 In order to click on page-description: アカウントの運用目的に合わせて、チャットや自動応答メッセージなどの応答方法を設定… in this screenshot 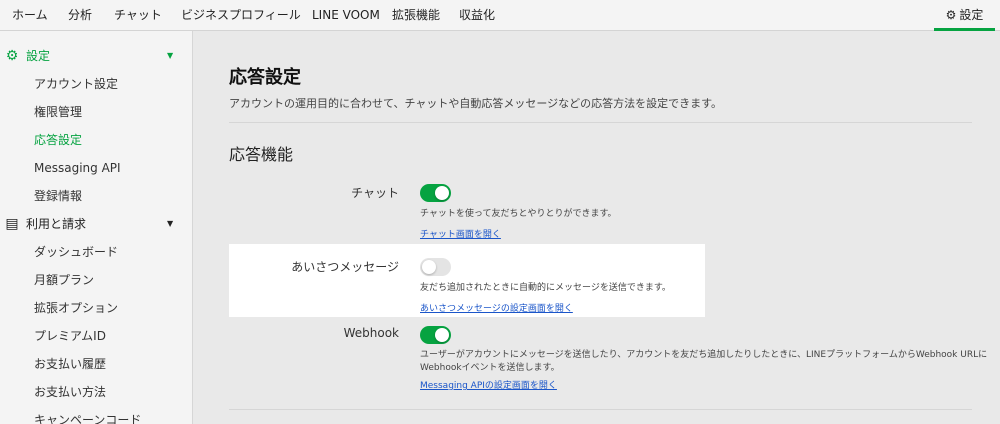, I will do `click(476, 103)`.